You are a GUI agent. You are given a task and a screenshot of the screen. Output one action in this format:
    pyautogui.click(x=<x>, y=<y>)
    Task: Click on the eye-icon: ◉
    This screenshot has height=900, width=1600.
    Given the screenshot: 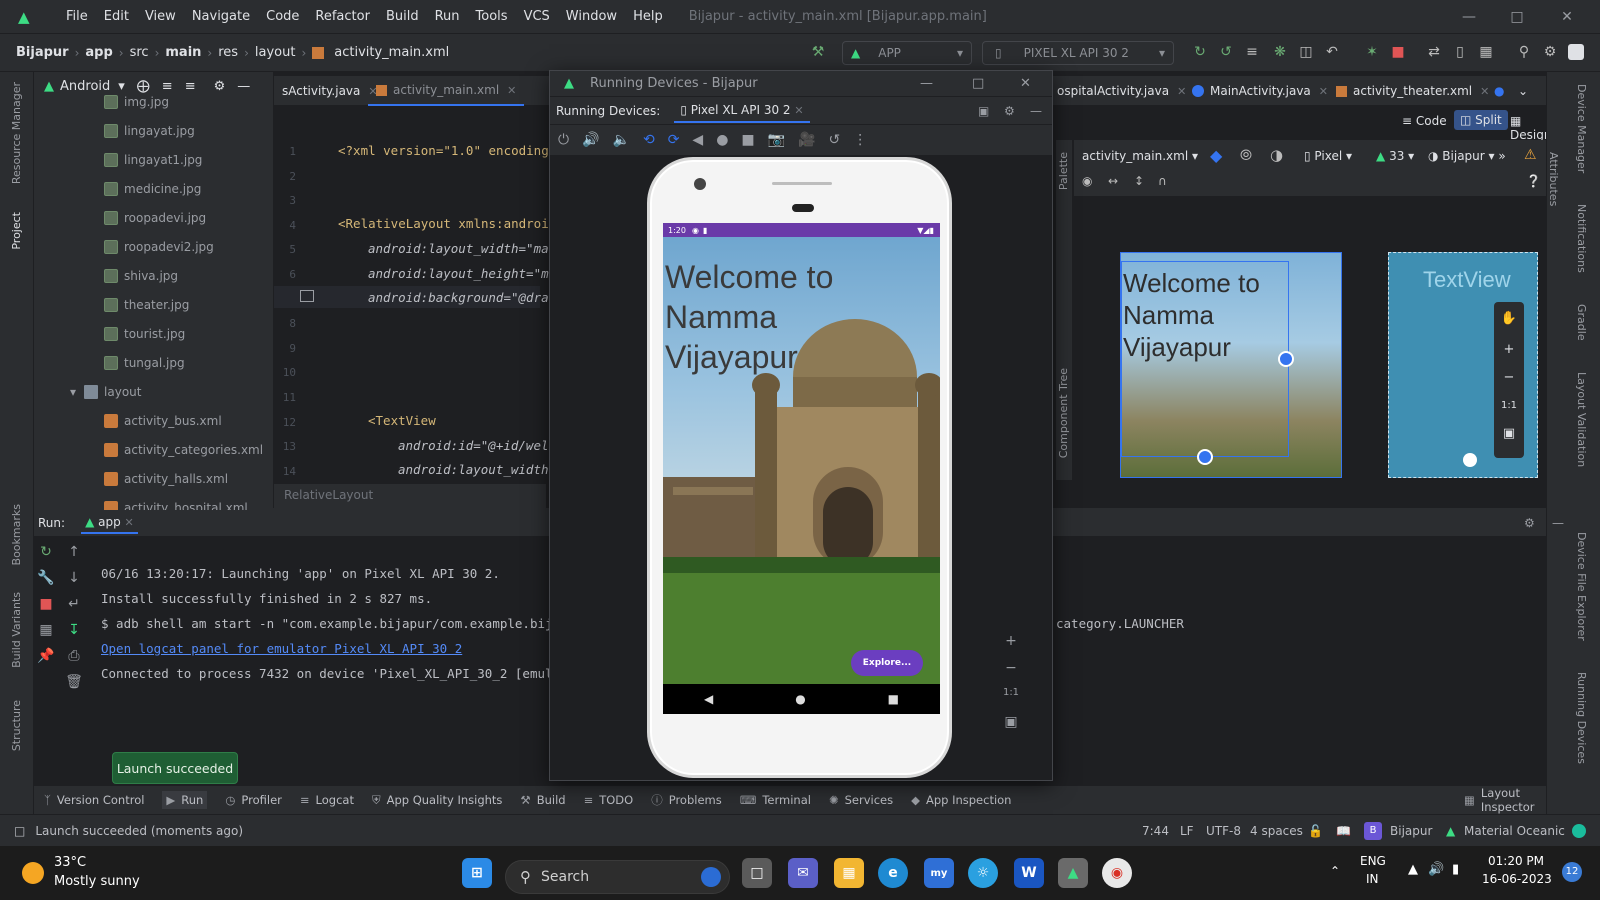 What is the action you would take?
    pyautogui.click(x=1087, y=181)
    